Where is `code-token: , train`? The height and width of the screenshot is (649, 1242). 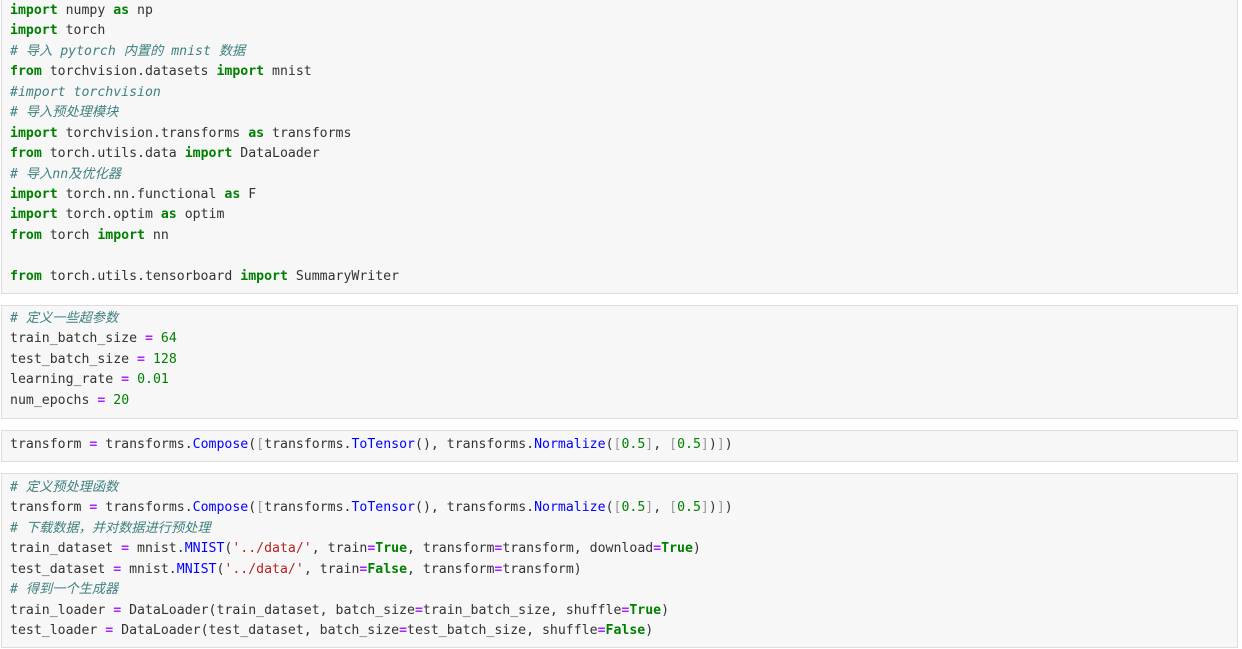 code-token: , train is located at coordinates (331, 569).